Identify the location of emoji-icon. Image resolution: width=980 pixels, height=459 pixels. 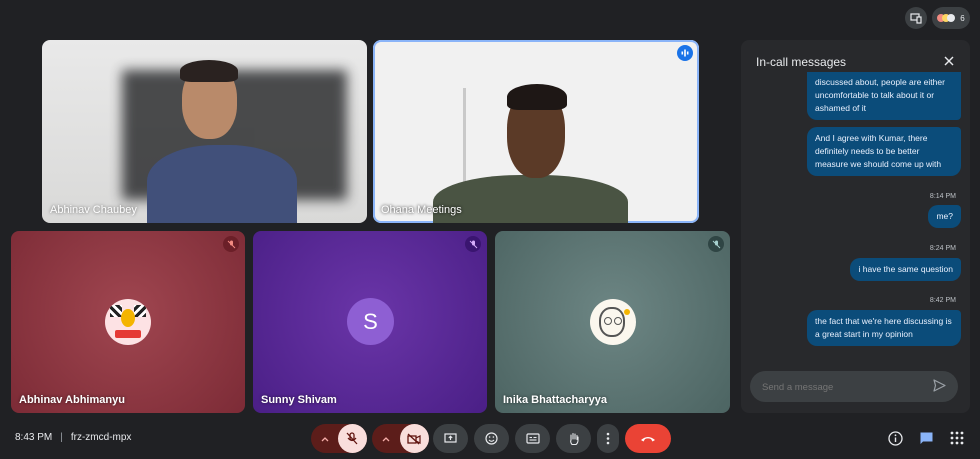
(491, 438).